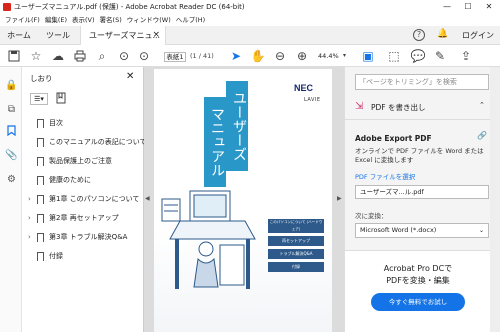 The height and width of the screenshot is (332, 500). Describe the element at coordinates (202, 56) in the screenshot. I see `page-count: (1 / 41)` at that location.